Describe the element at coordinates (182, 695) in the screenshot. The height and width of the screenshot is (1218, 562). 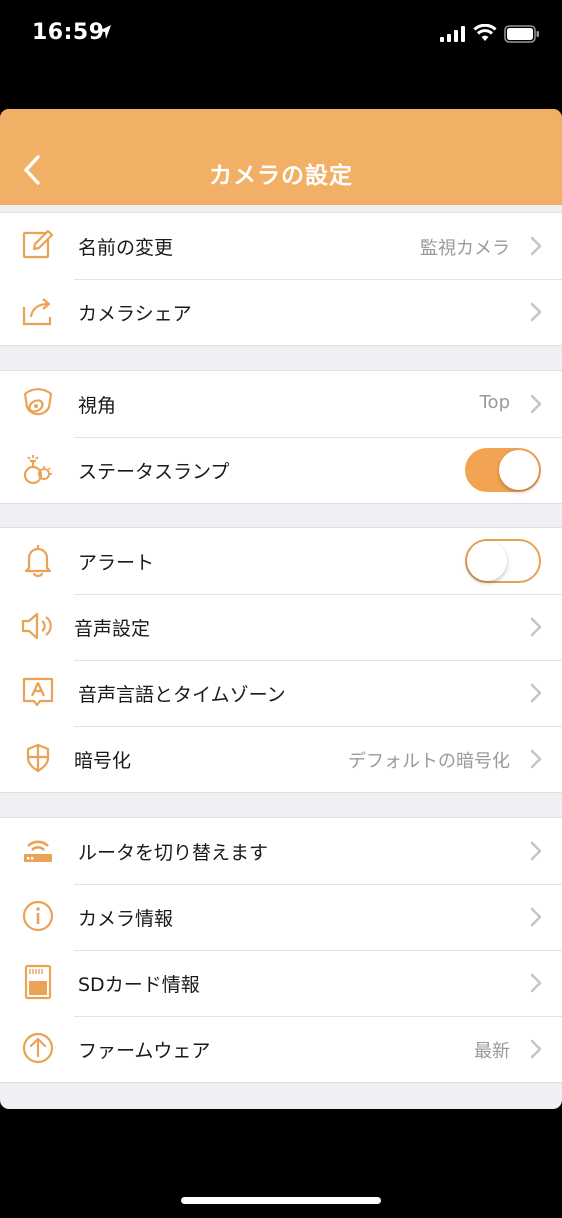
I see `row-label: 音声言語とタイムゾーン` at that location.